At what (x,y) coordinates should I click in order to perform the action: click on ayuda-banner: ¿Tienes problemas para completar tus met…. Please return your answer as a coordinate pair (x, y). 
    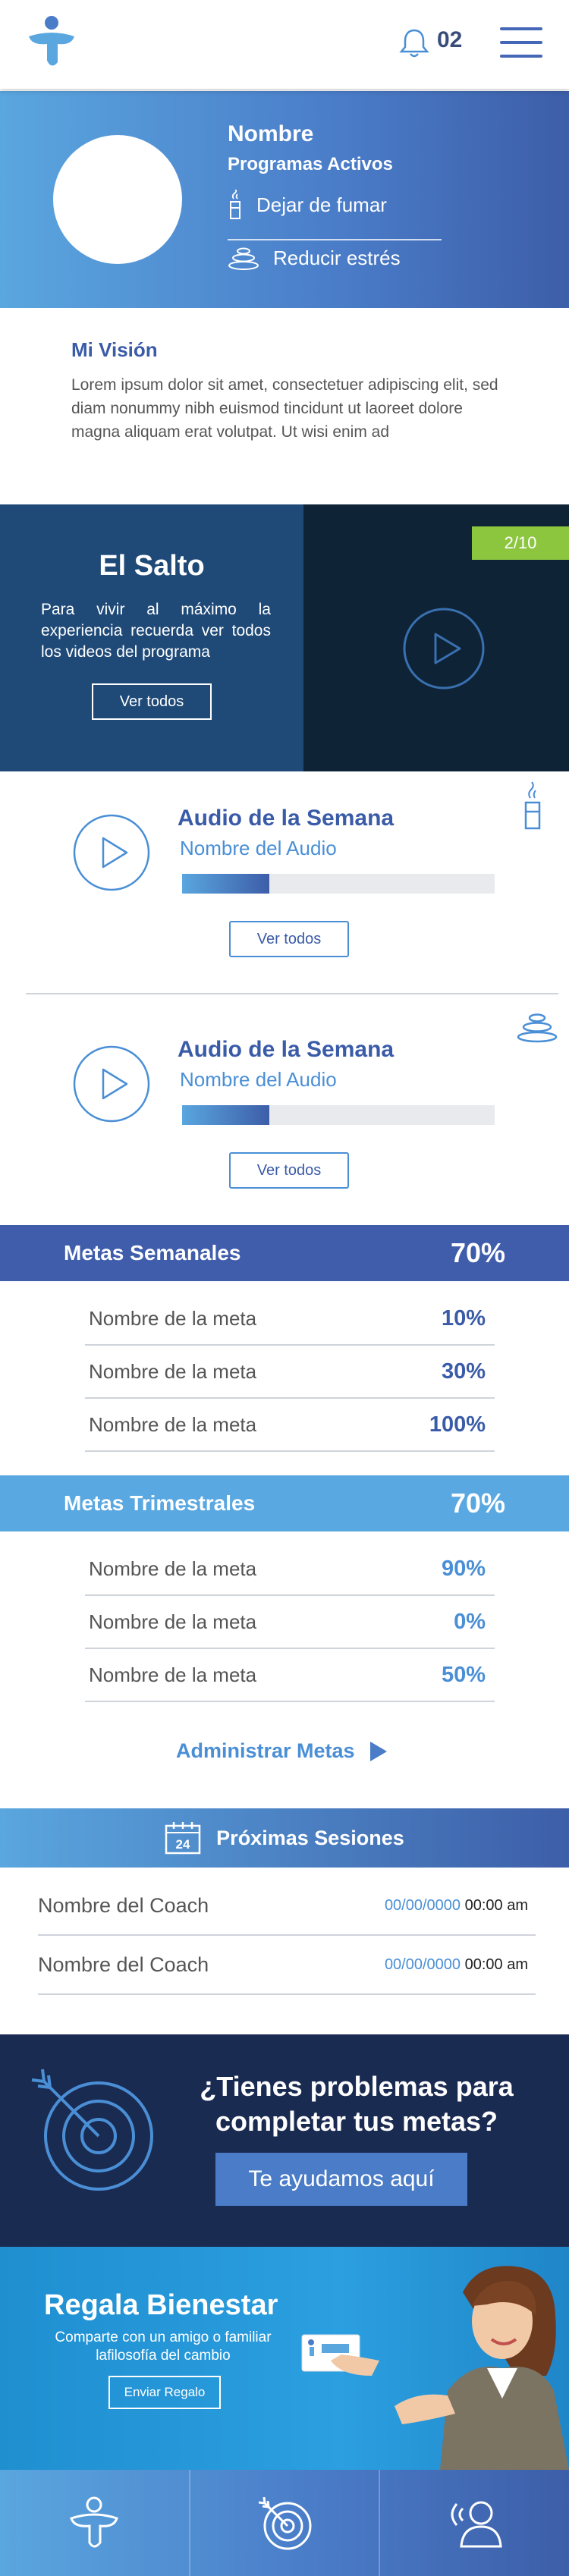
    Looking at the image, I should click on (284, 2140).